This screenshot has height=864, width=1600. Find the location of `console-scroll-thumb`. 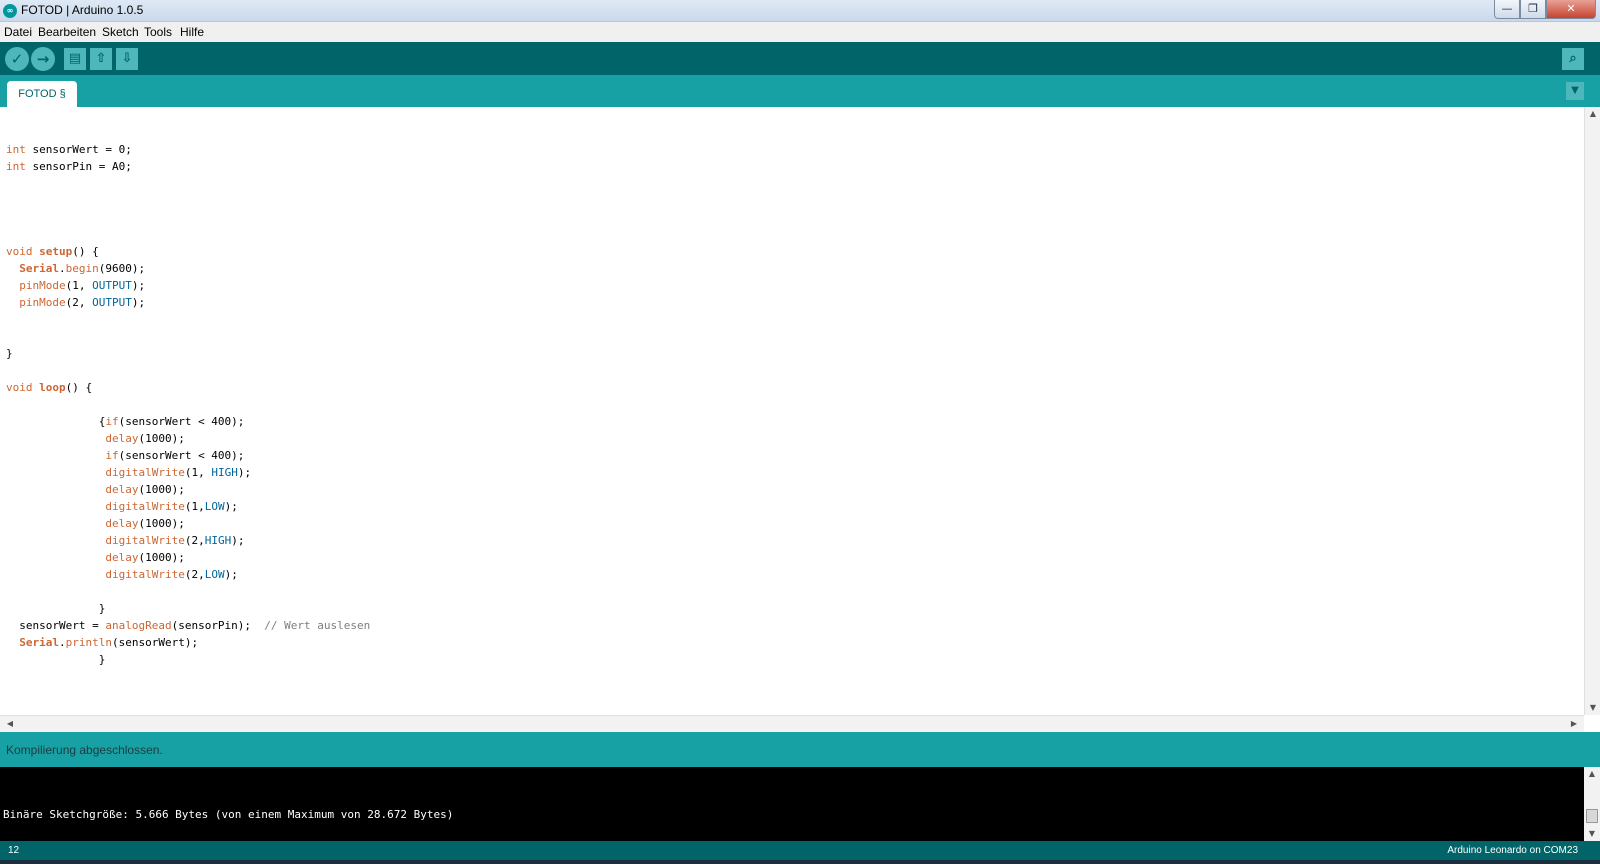

console-scroll-thumb is located at coordinates (1592, 816).